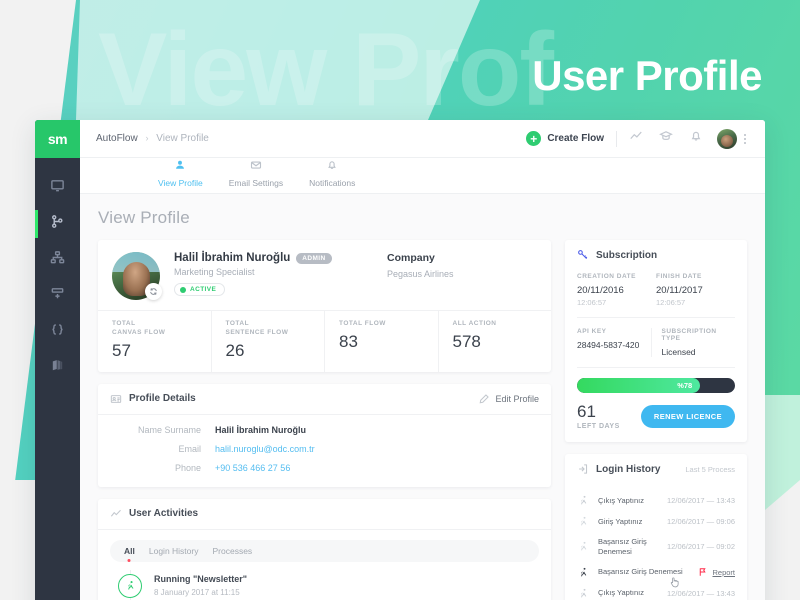 The width and height of the screenshot is (800, 600). I want to click on analytics-button, so click(636, 138).